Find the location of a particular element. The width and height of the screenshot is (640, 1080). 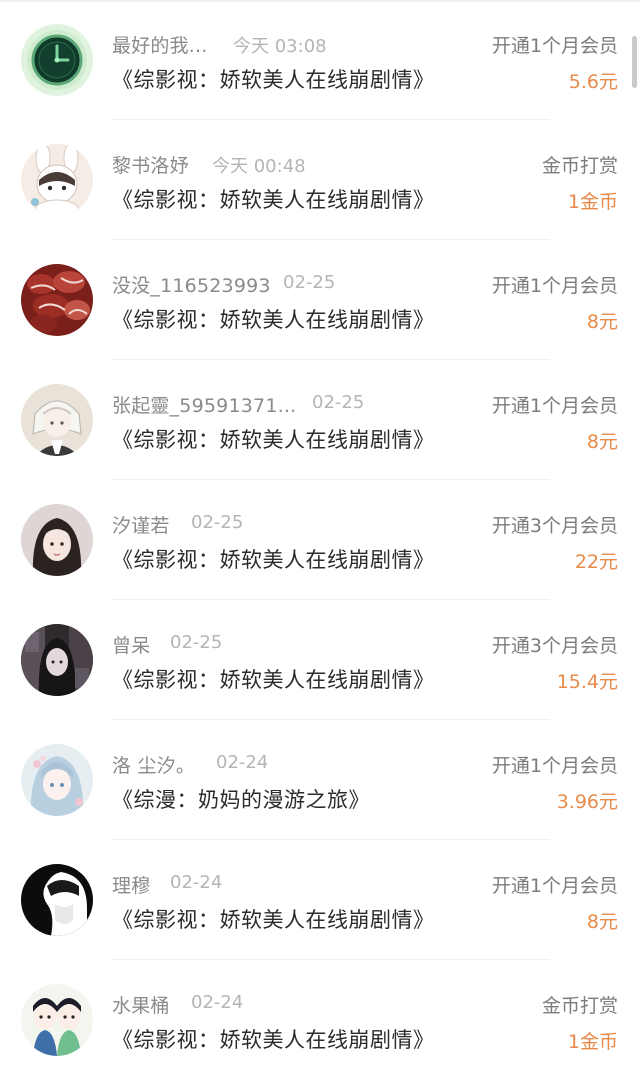

list-item: 水果桶 02-24 《综影视：娇软美人在线崩剧情》 金币打赏 1金币 is located at coordinates (320, 1020).